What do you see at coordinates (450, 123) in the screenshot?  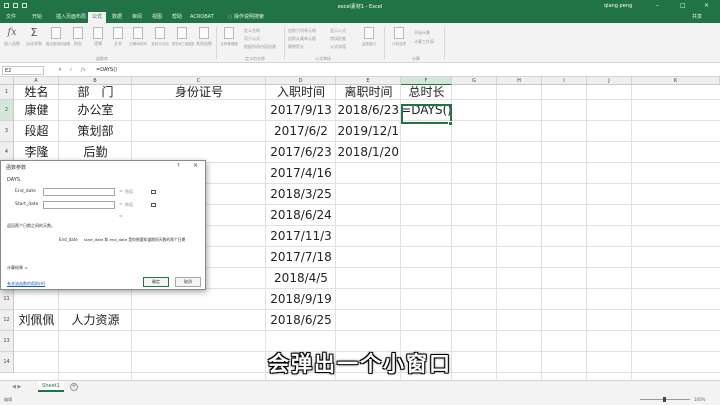 I see `fill-handle` at bounding box center [450, 123].